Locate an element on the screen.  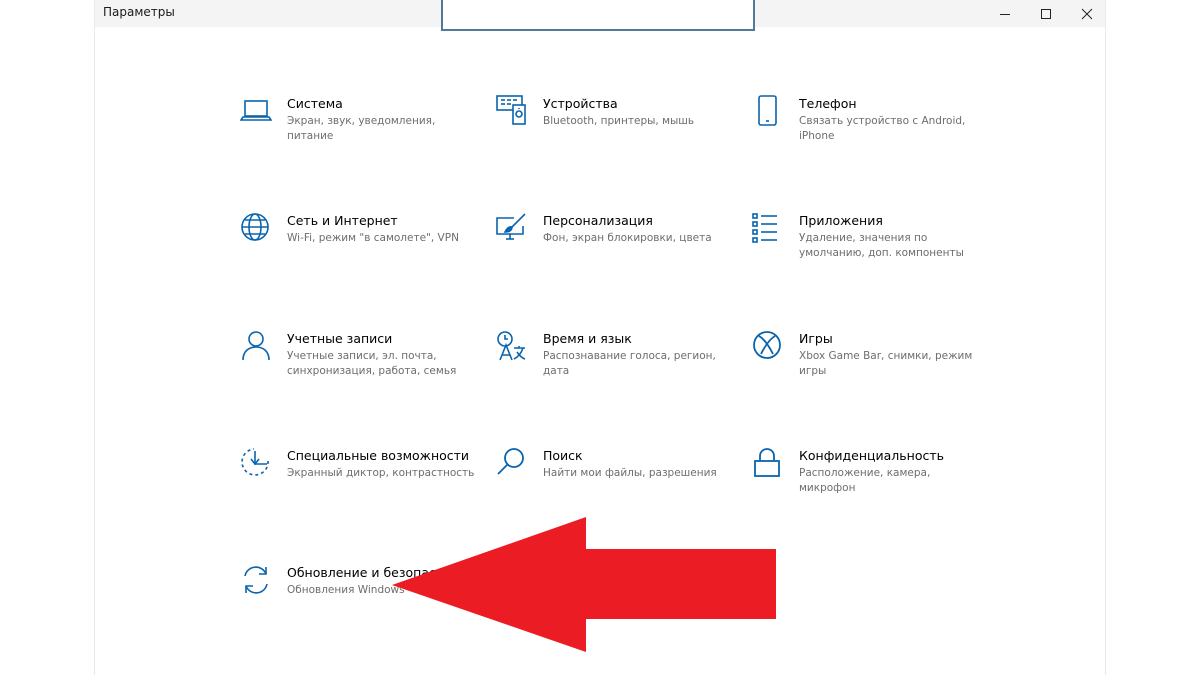
tile-title: Устройства is located at coordinates (580, 103).